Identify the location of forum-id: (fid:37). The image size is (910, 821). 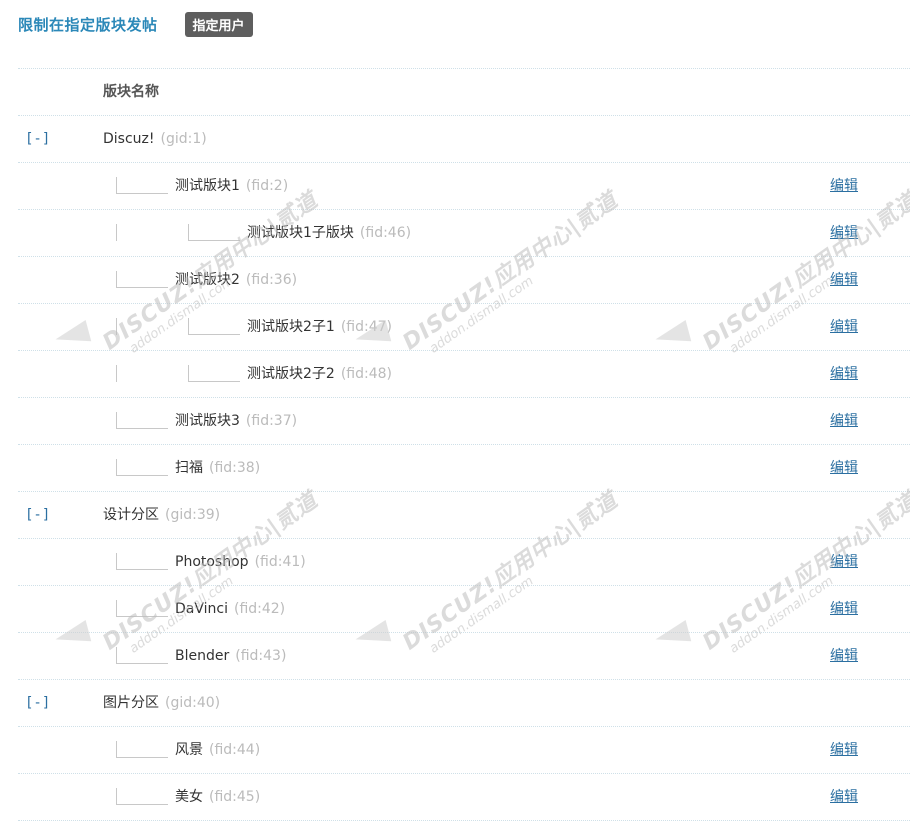
(271, 421).